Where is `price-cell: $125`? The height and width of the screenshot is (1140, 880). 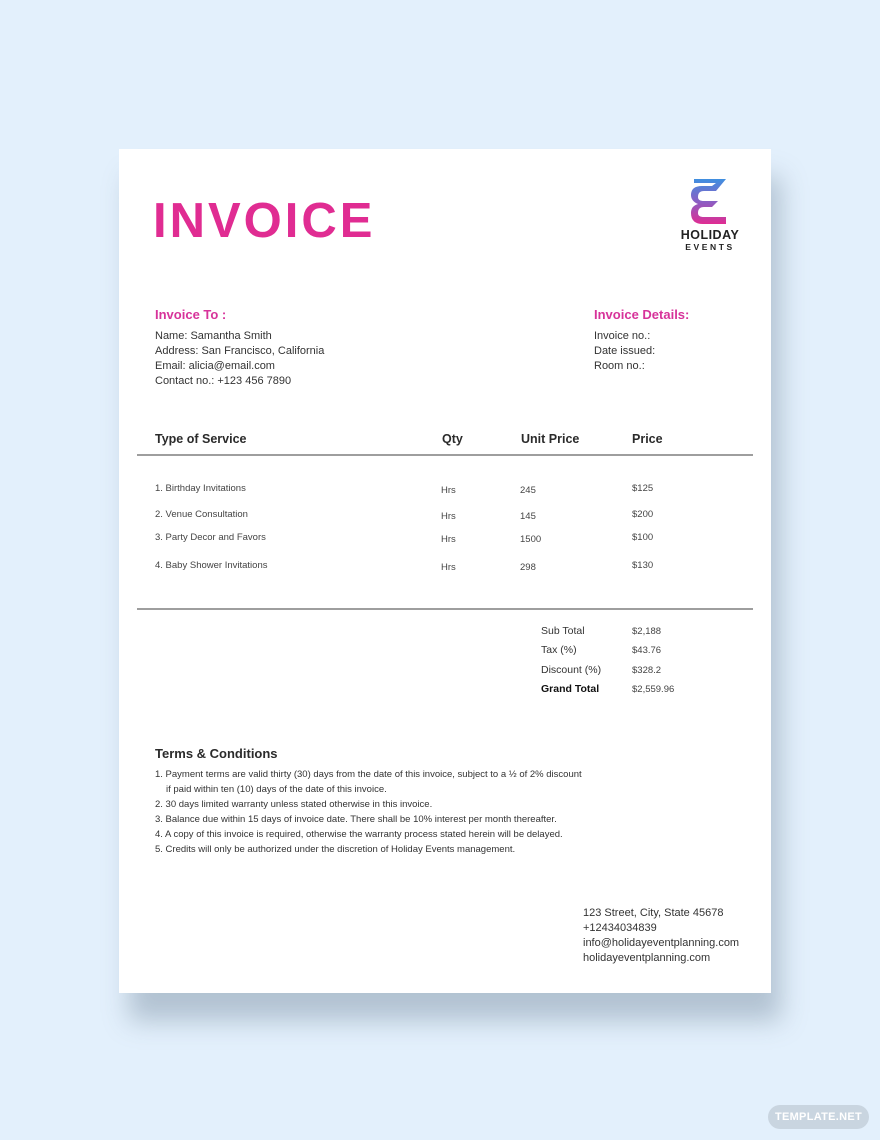 price-cell: $125 is located at coordinates (643, 488).